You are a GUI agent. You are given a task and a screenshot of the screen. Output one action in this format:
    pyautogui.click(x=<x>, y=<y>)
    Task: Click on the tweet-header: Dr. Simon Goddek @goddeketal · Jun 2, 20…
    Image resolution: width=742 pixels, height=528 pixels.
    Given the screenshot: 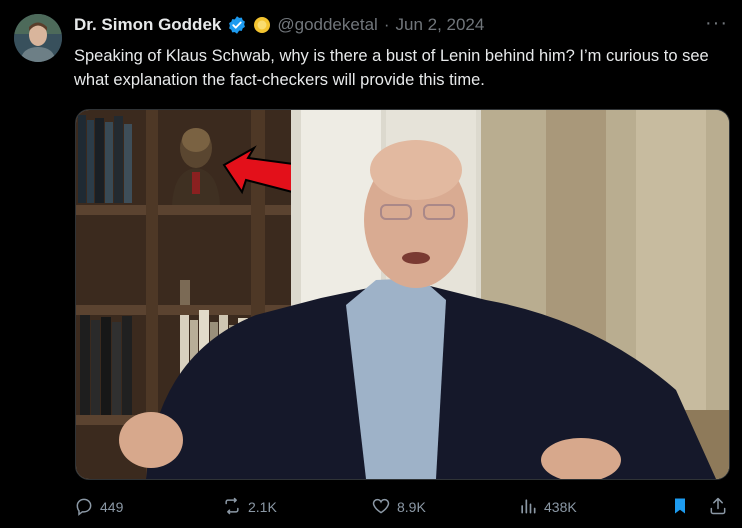 What is the action you would take?
    pyautogui.click(x=279, y=25)
    